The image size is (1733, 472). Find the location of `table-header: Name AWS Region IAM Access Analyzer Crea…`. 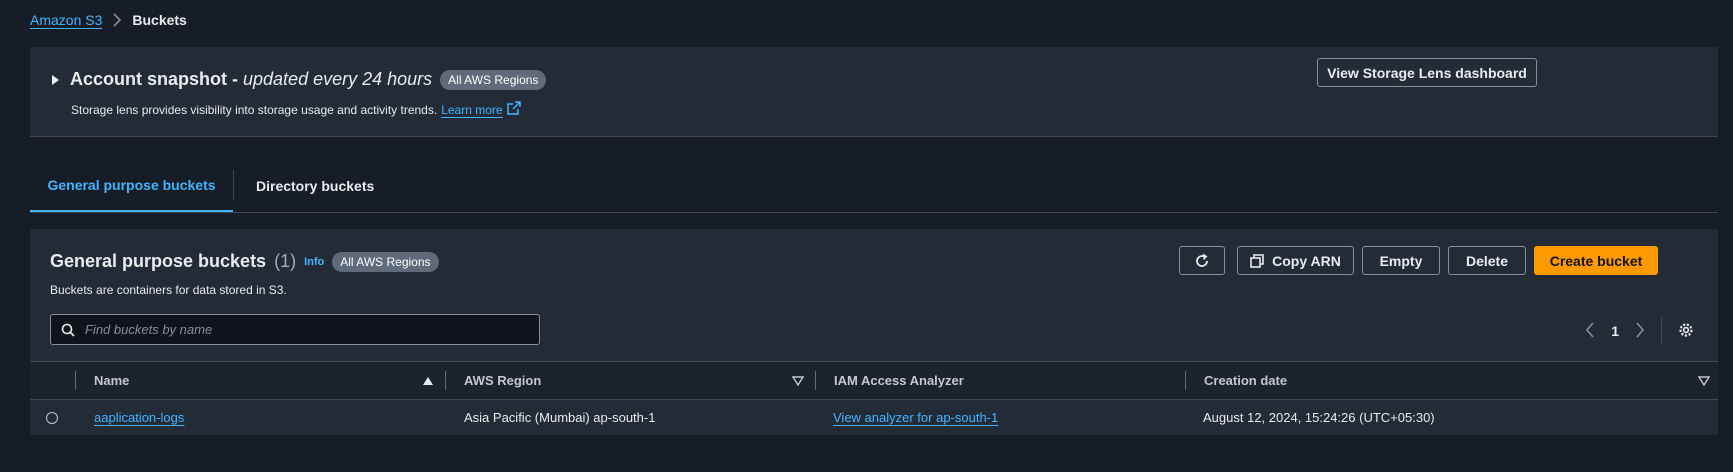

table-header: Name AWS Region IAM Access Analyzer Crea… is located at coordinates (874, 380).